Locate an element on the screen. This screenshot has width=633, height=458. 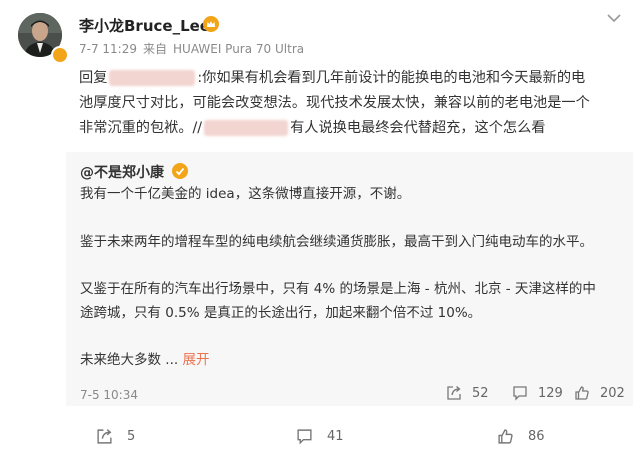
crown-badge-icon is located at coordinates (211, 24).